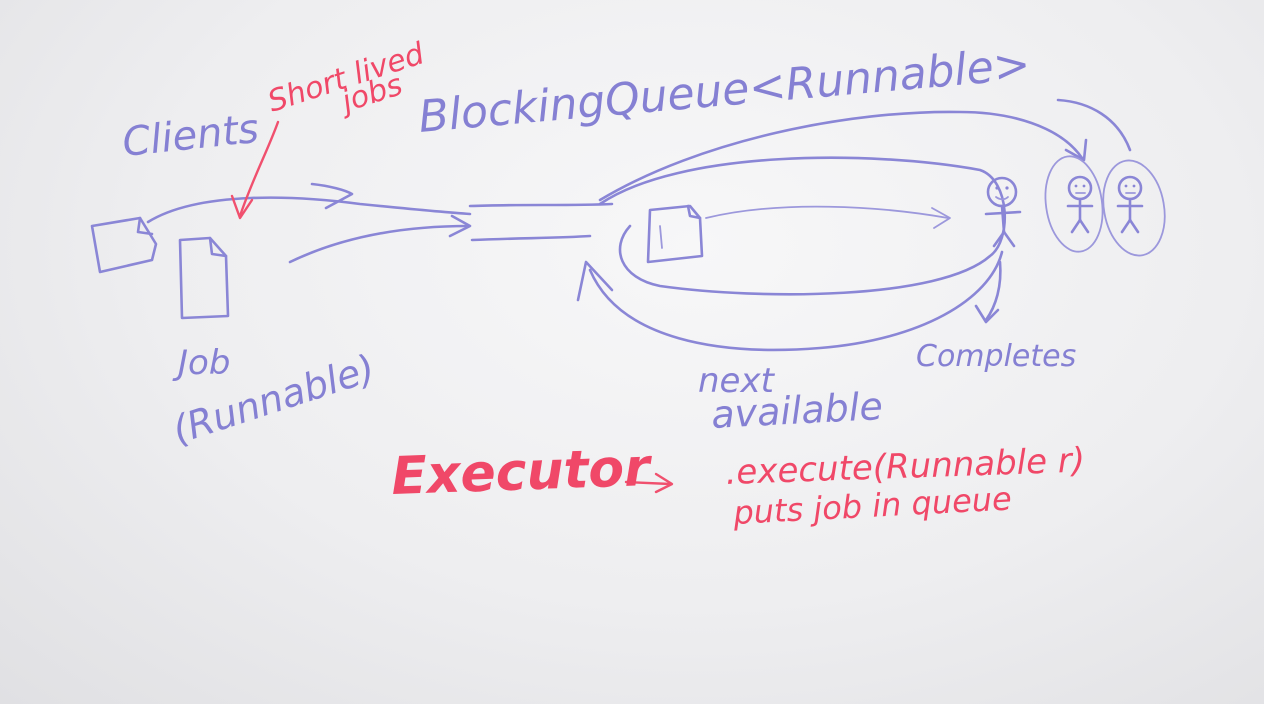  I want to click on next-available-label-line2: available, so click(797, 410).